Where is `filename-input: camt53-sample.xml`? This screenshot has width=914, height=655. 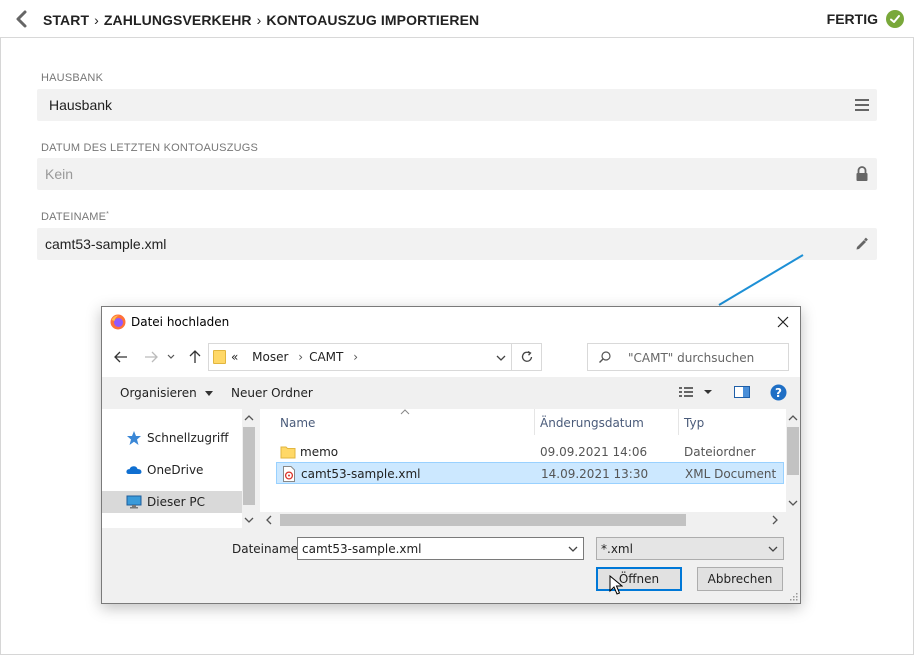 filename-input: camt53-sample.xml is located at coordinates (440, 548).